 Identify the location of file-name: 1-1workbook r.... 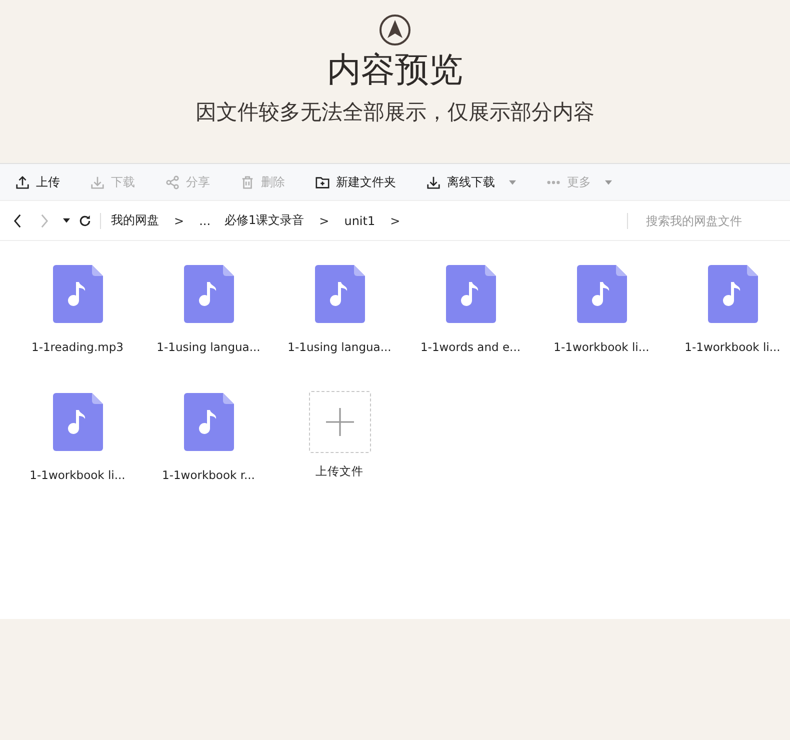
(208, 475).